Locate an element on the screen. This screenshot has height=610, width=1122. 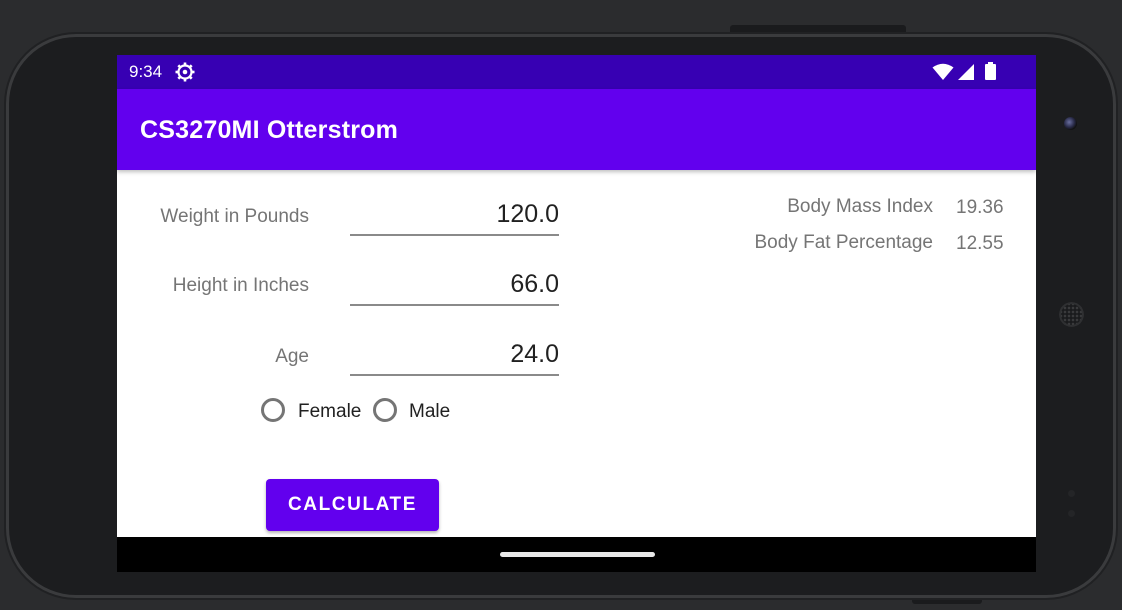
weight-field is located at coordinates (454, 217).